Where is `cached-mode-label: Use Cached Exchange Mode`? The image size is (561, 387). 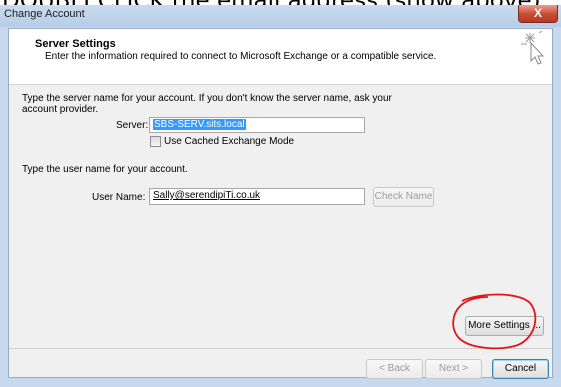
cached-mode-label: Use Cached Exchange Mode is located at coordinates (229, 141).